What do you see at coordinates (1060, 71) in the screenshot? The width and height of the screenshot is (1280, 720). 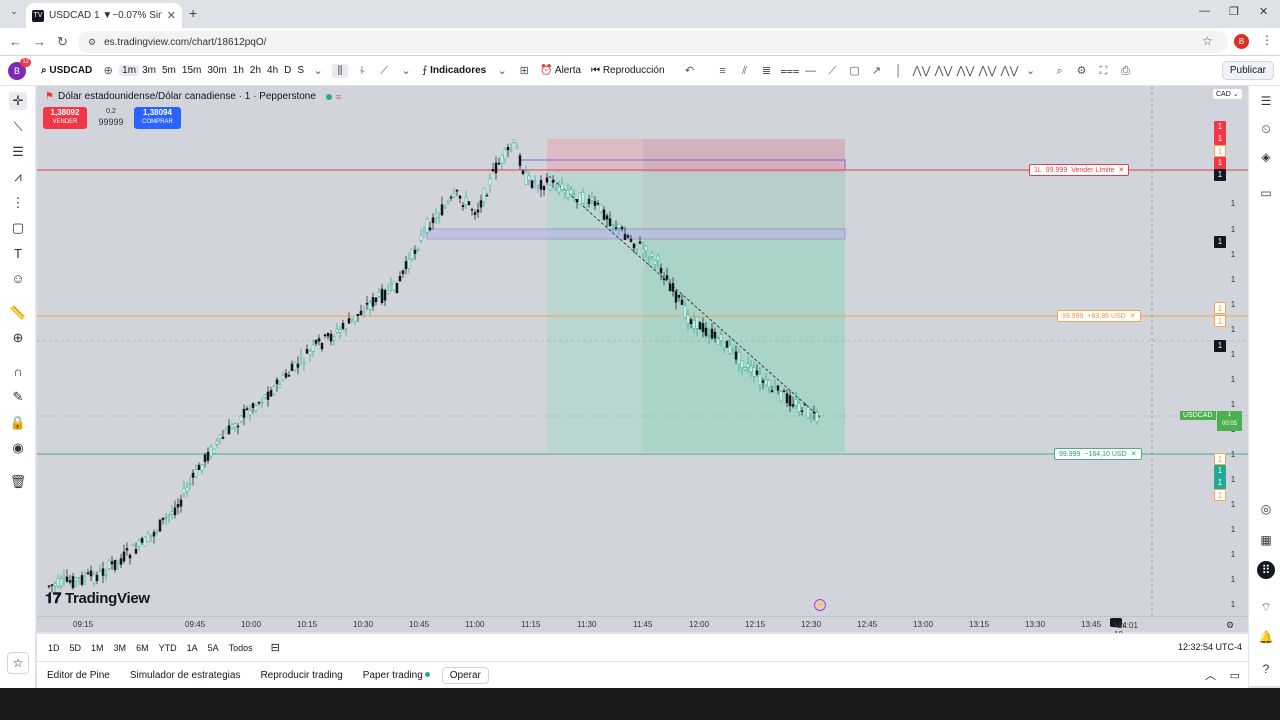 I see `zoom-icon: ⌕` at bounding box center [1060, 71].